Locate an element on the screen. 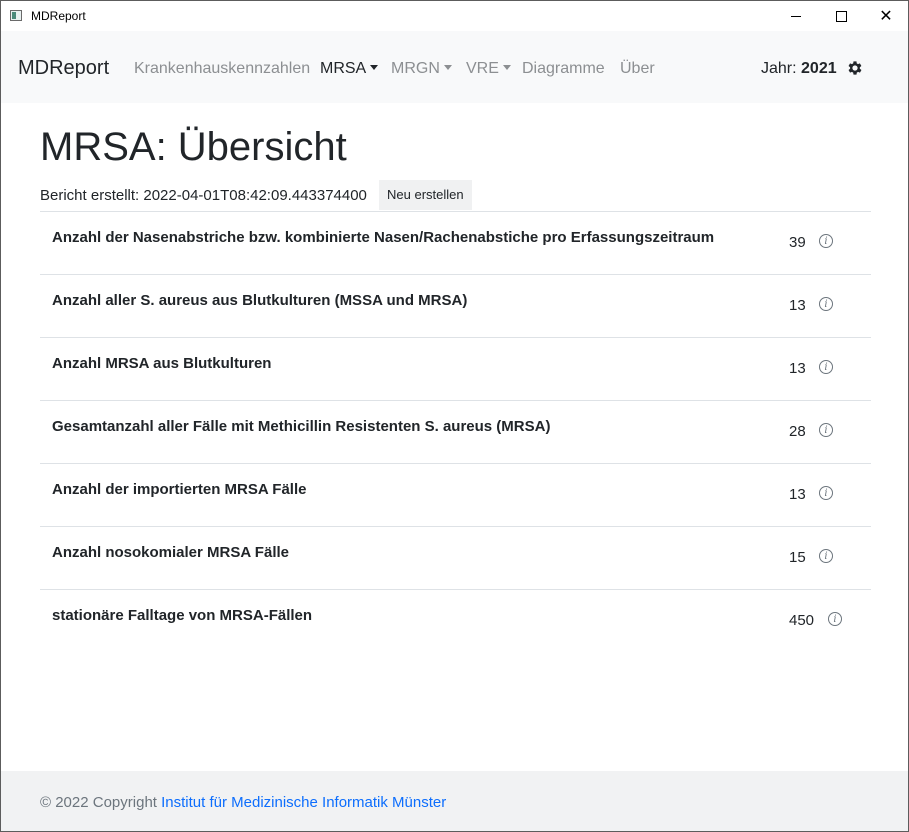 This screenshot has height=832, width=909. kpi-label: Anzahl nosokomialer MRSA Fälle is located at coordinates (170, 552).